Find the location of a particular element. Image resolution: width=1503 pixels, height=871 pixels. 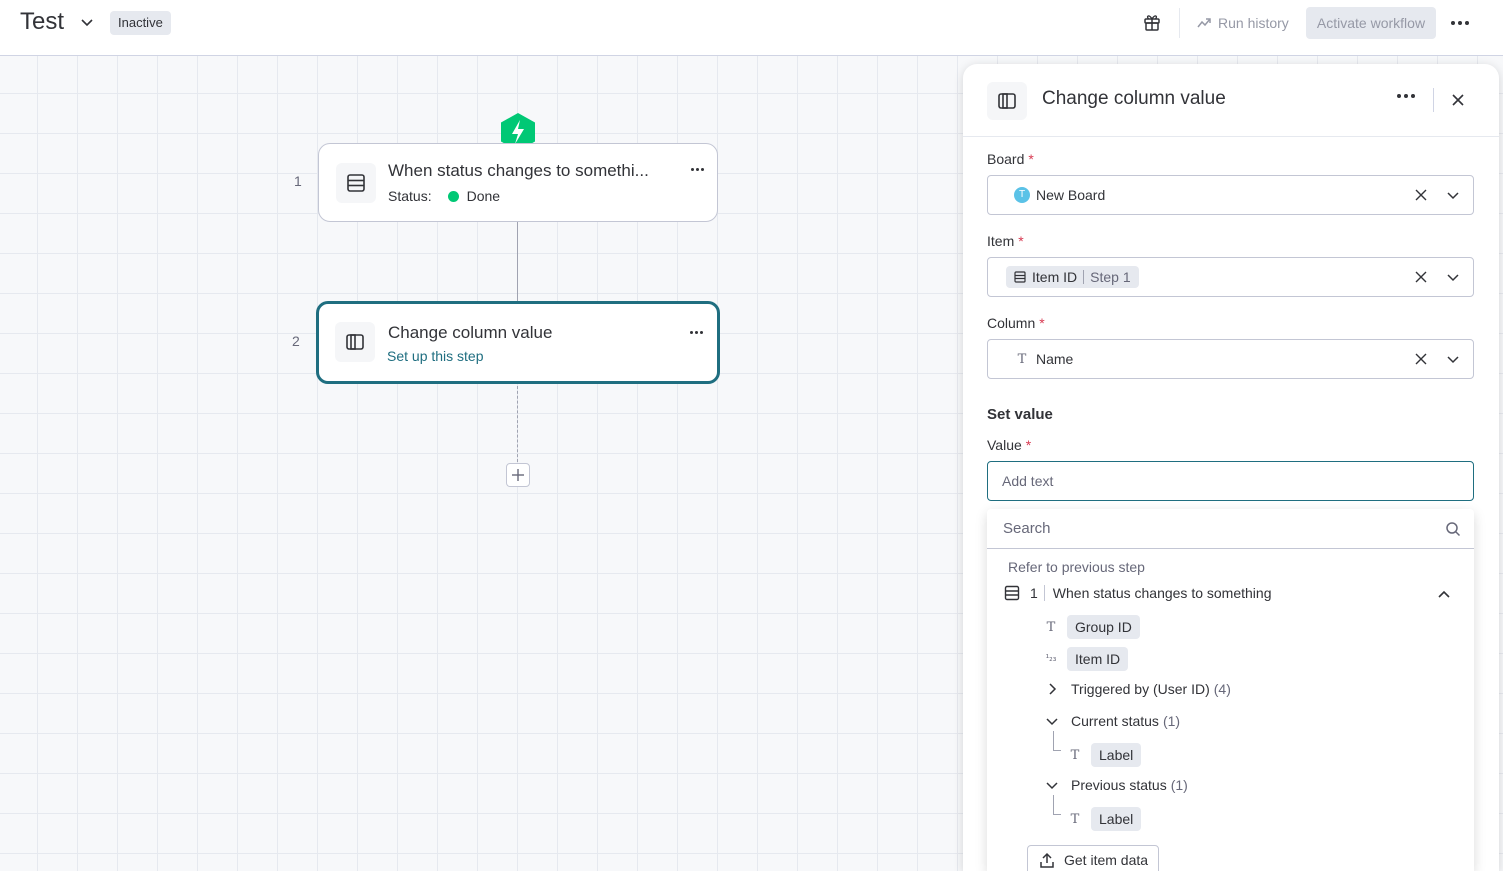

list-item-previous-label: T Label is located at coordinates (1104, 819).